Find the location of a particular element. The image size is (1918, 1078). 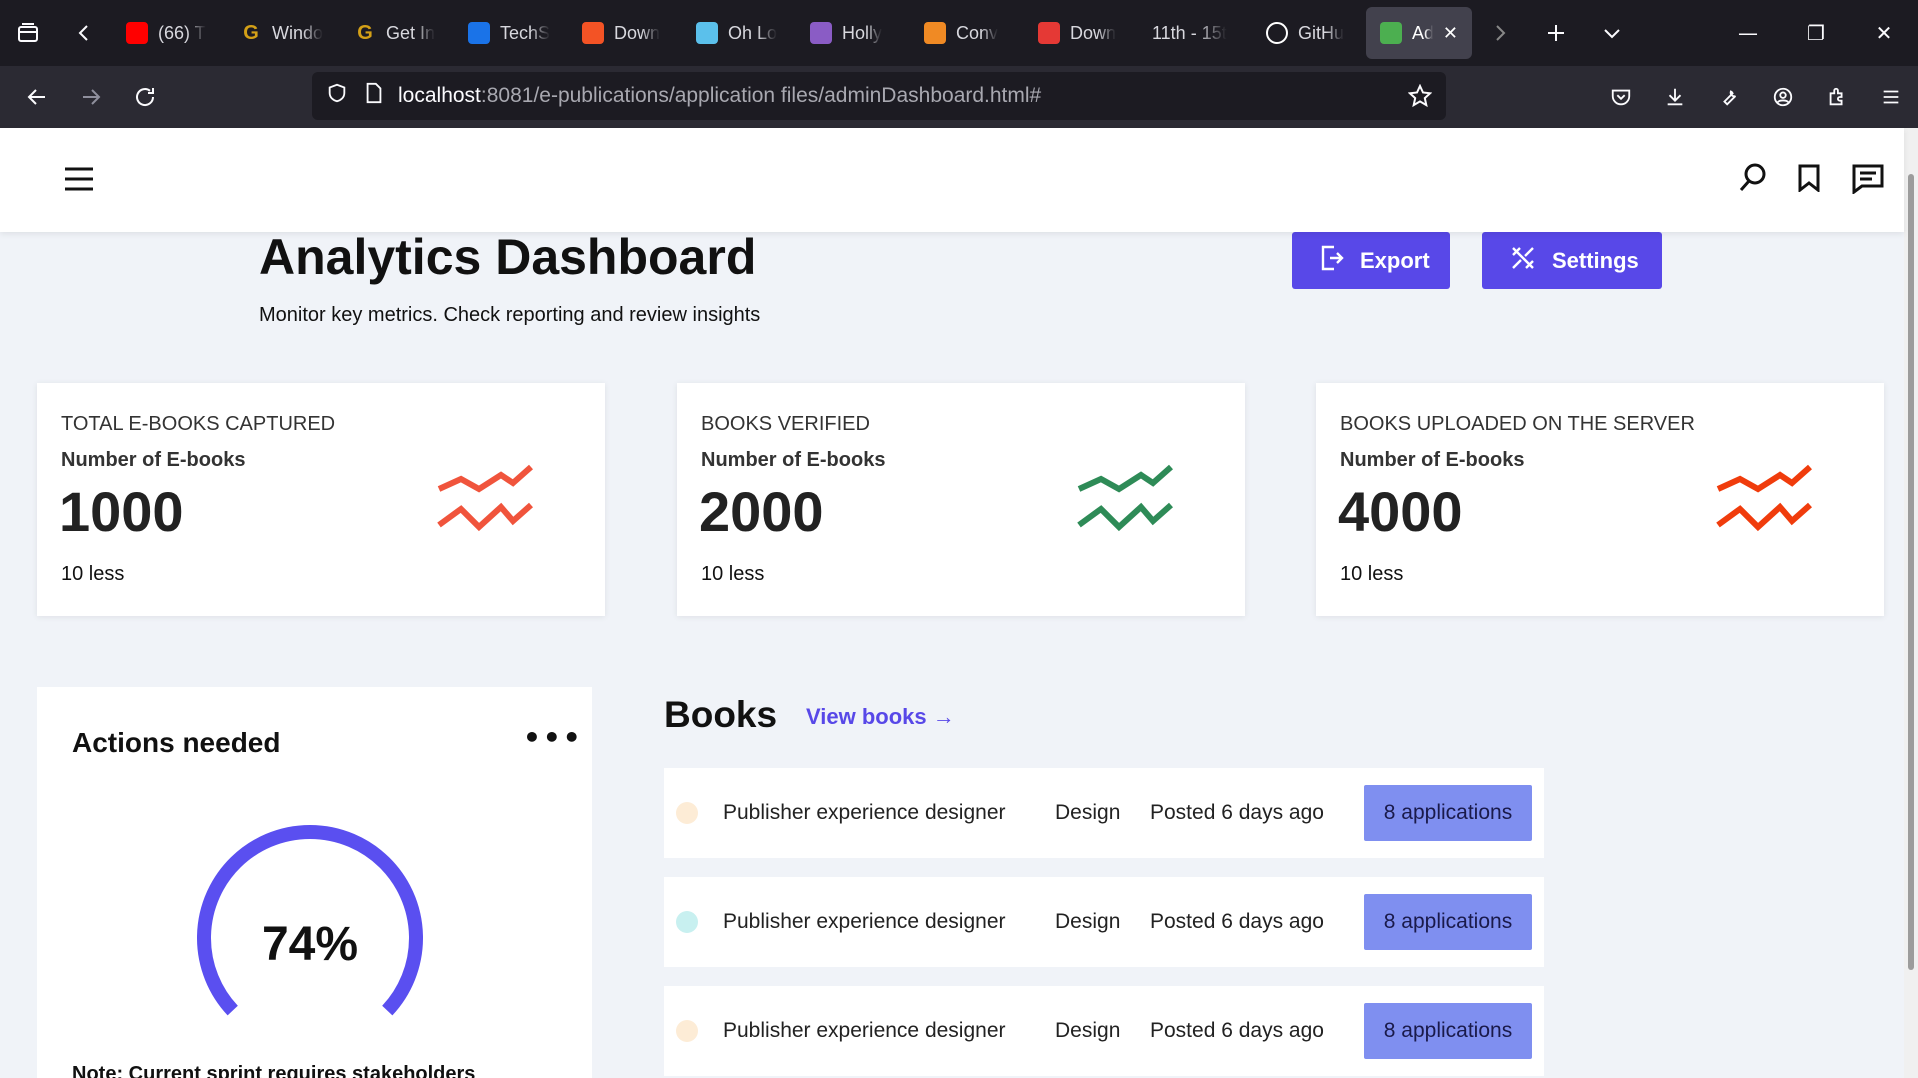

reload-icon is located at coordinates (145, 97).